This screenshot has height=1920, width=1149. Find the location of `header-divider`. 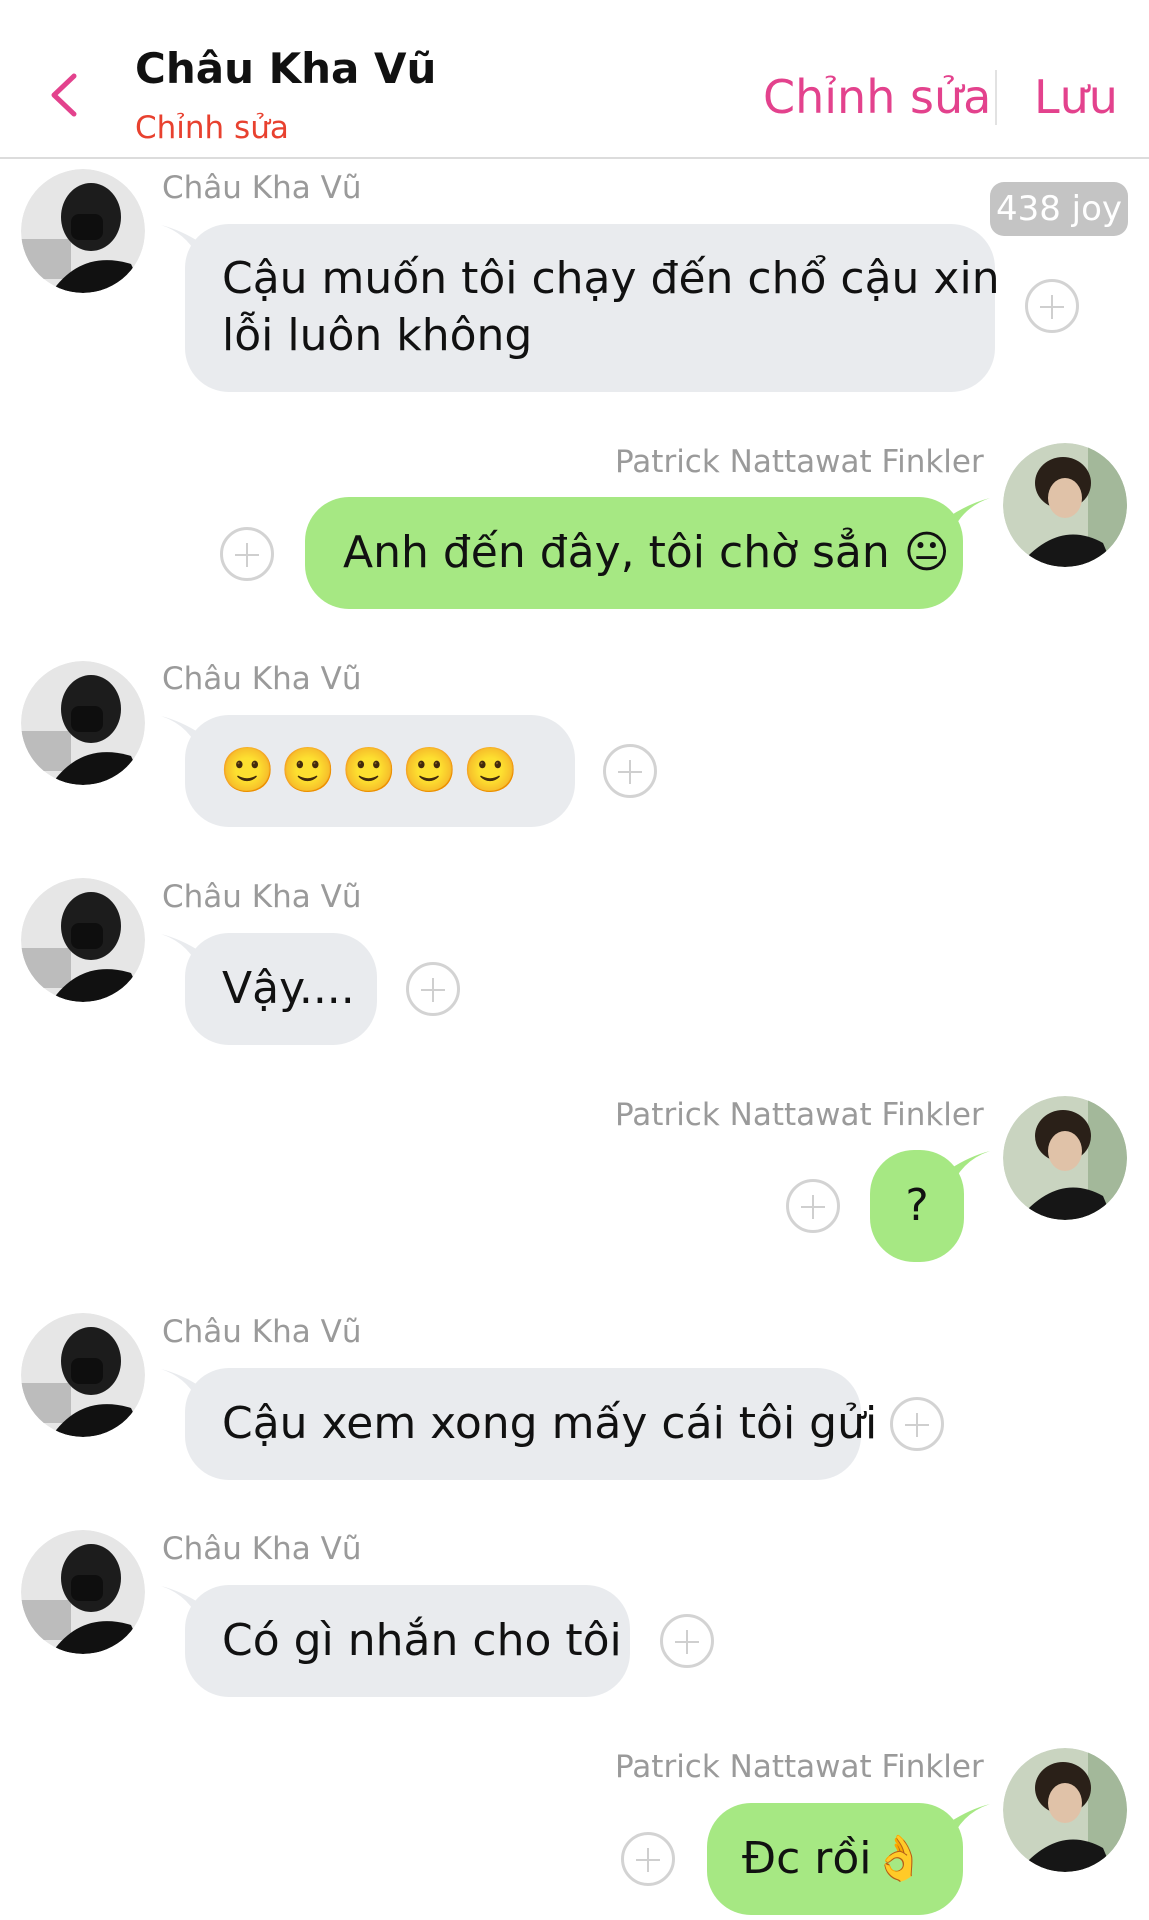

header-divider is located at coordinates (996, 97).